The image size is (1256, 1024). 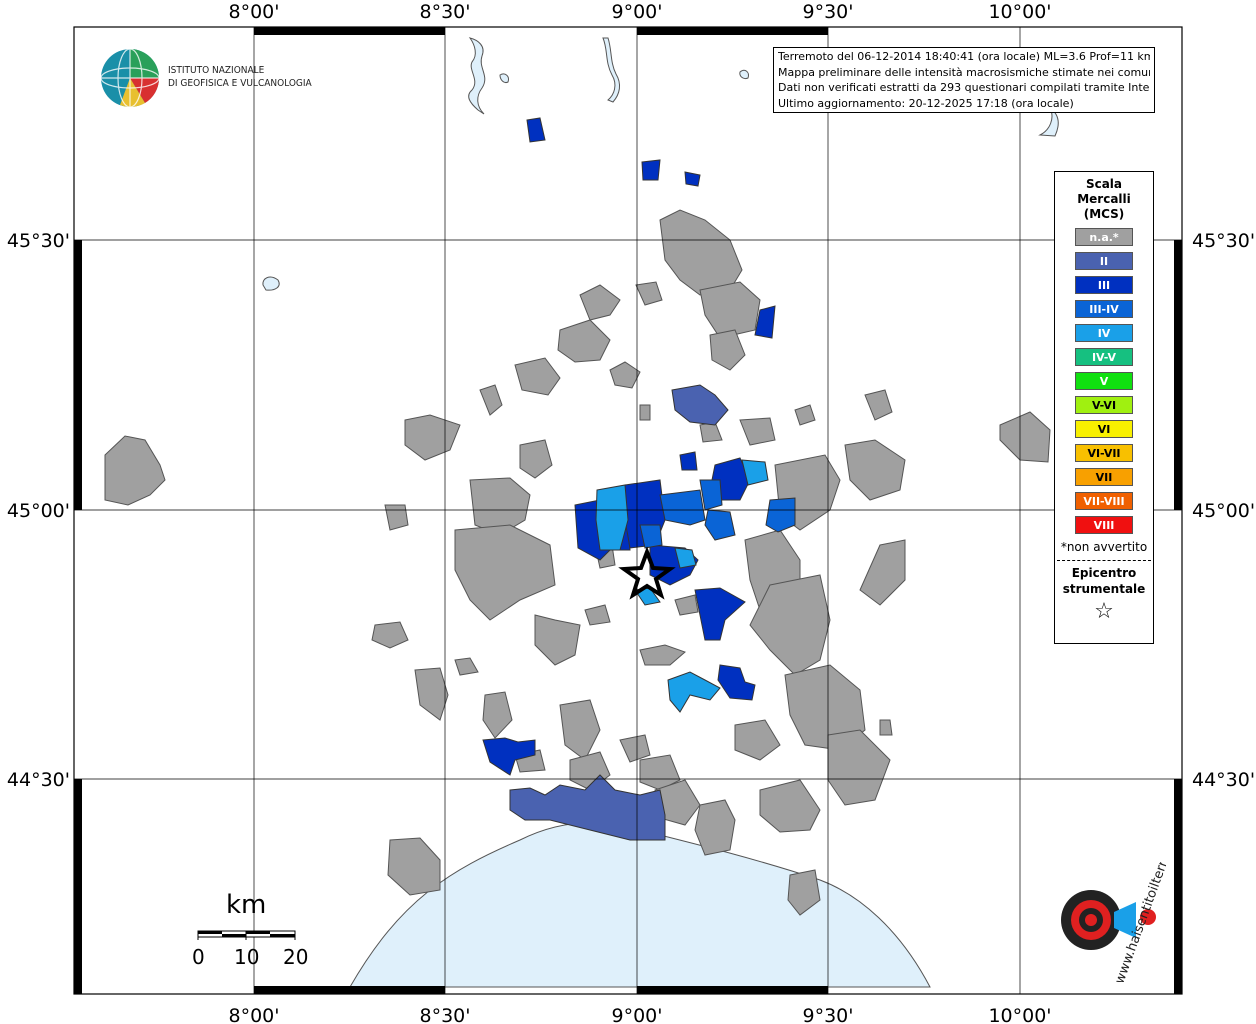 I want to click on municipality-iv, so click(x=694, y=692).